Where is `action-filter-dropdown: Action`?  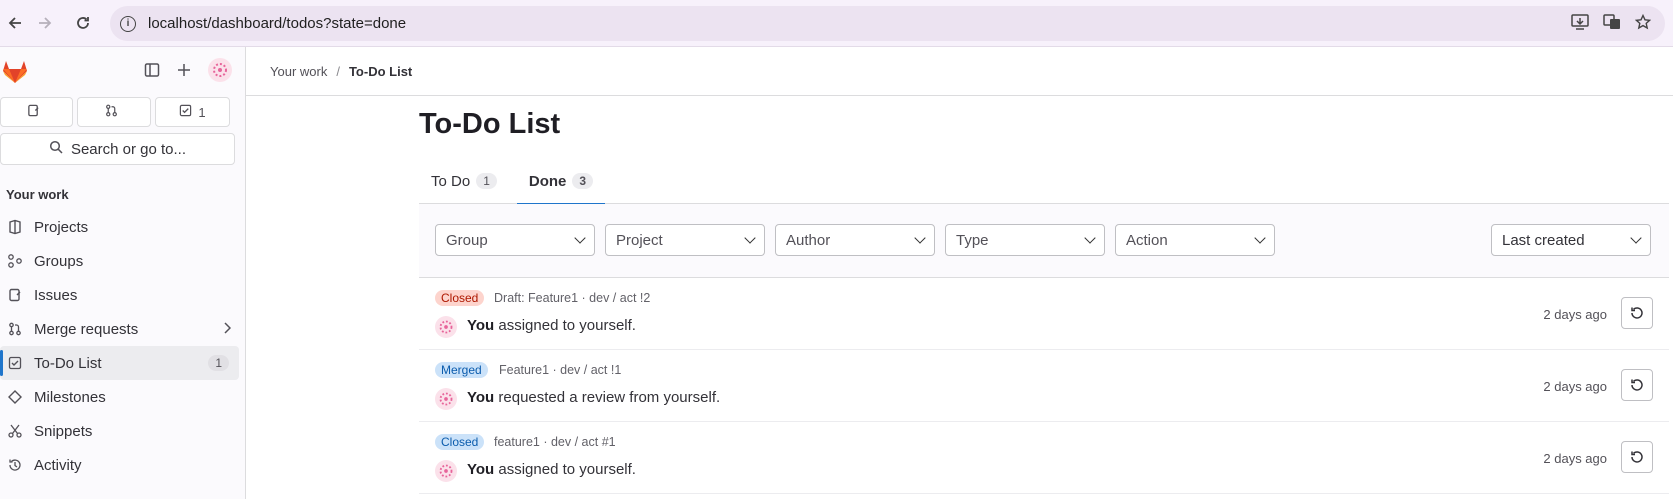 action-filter-dropdown: Action is located at coordinates (1195, 240).